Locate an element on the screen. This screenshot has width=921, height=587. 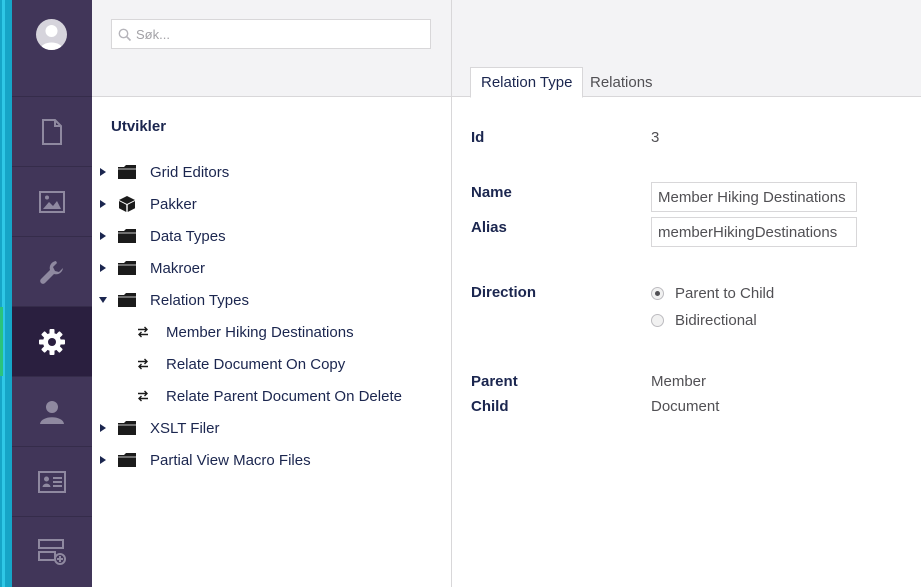
section-developer is located at coordinates (46, 341).